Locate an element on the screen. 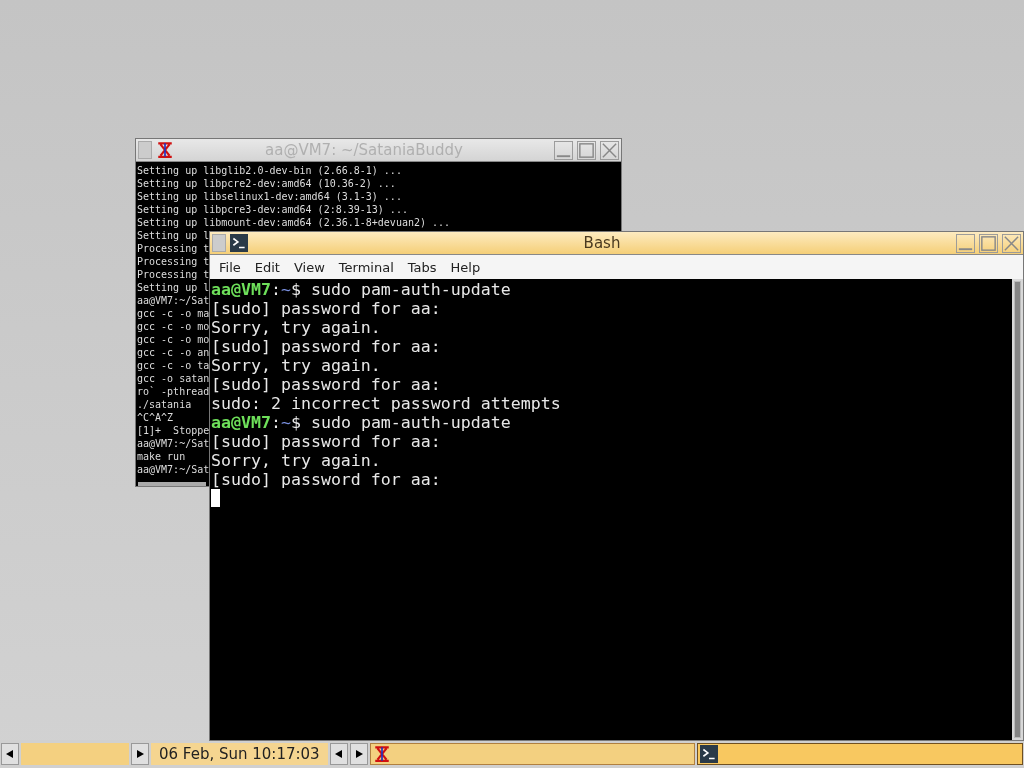 This screenshot has width=1024, height=768. menu-item: Help is located at coordinates (465, 267).